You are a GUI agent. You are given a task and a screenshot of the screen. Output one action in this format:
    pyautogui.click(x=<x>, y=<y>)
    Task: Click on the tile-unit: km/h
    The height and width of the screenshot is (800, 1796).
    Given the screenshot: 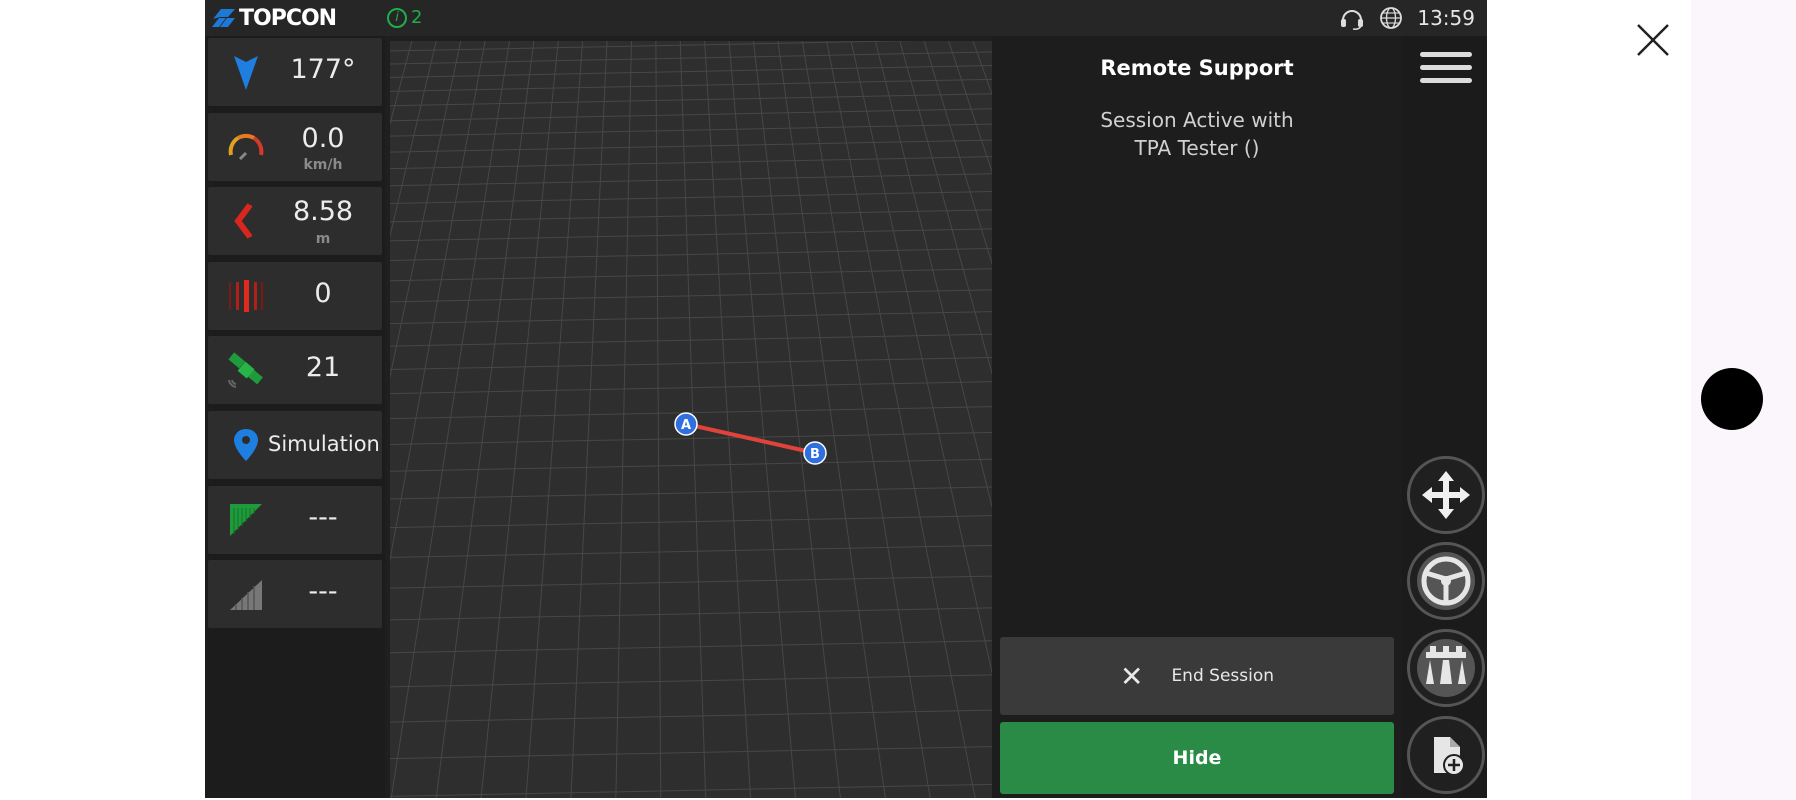 What is the action you would take?
    pyautogui.click(x=323, y=165)
    